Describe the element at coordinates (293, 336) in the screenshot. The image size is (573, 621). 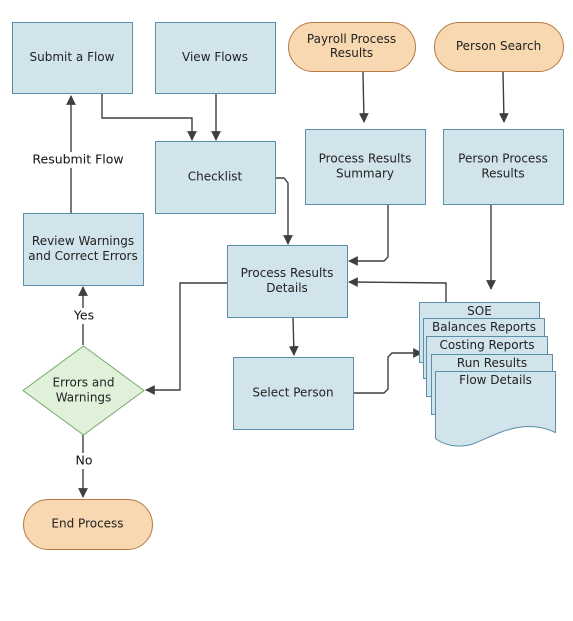
I see `connector-process-results-details-to-select-person` at that location.